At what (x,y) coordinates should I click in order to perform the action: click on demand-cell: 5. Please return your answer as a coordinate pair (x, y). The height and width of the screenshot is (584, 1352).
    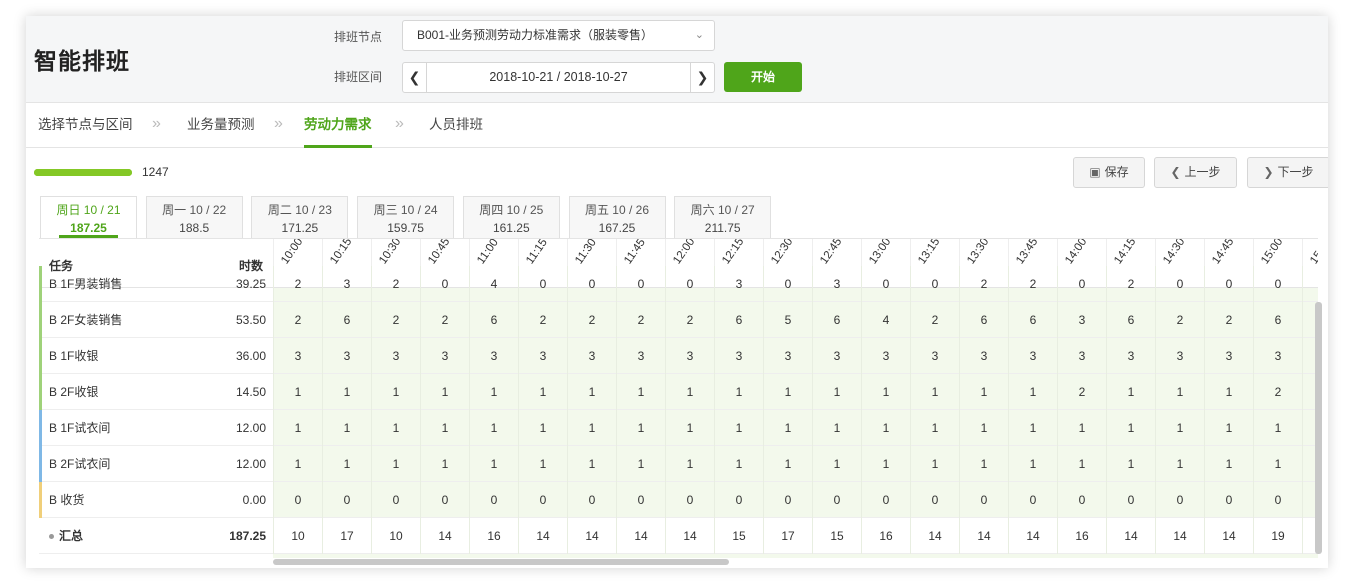
    Looking at the image, I should click on (787, 320).